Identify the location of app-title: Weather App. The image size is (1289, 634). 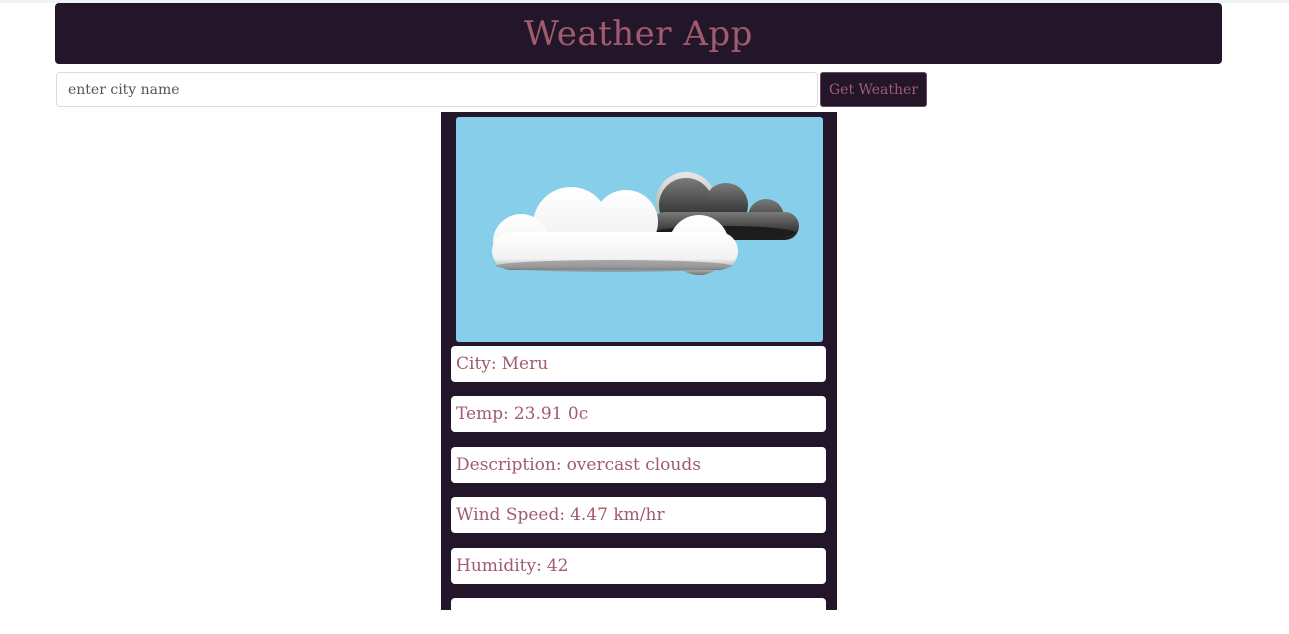
(638, 33).